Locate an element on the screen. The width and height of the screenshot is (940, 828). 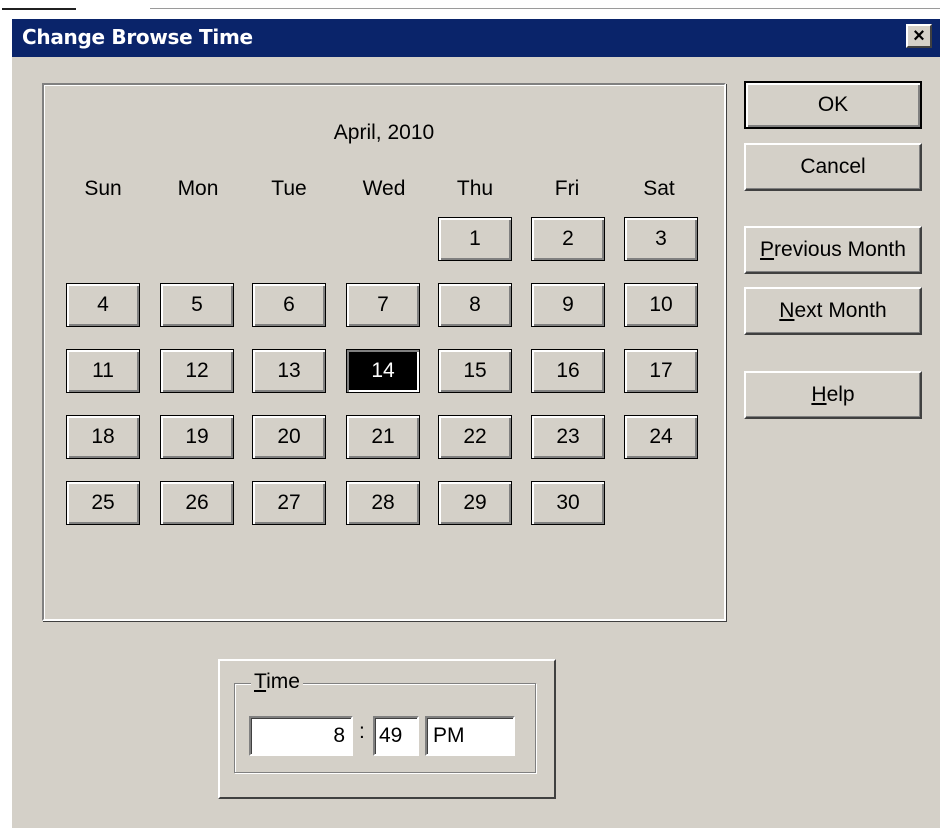
month-year-label: April, 2010 is located at coordinates (384, 132).